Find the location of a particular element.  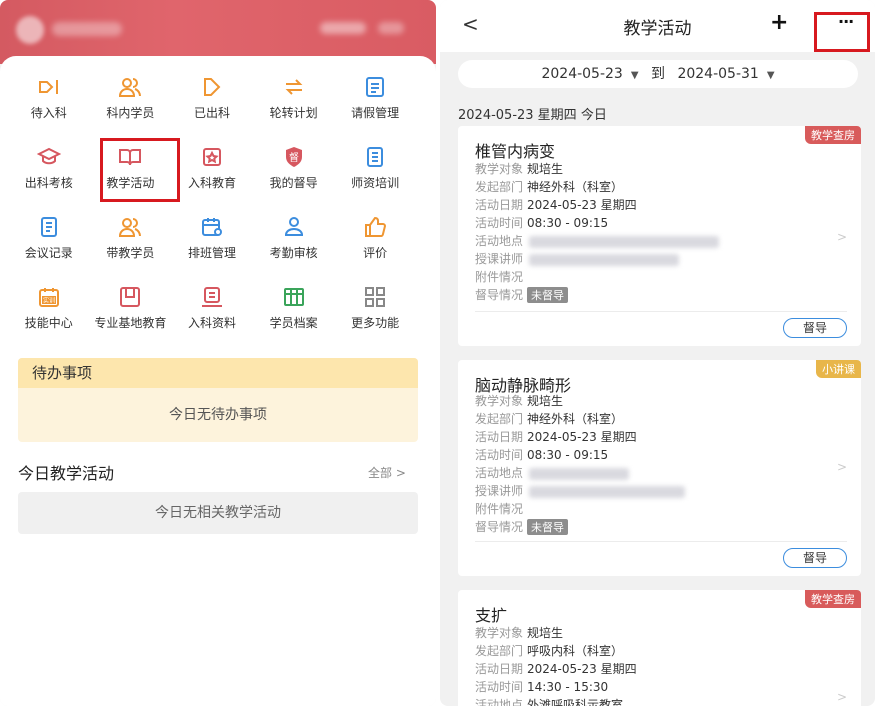

today-activities-title: 今日教学活动 is located at coordinates (66, 473).